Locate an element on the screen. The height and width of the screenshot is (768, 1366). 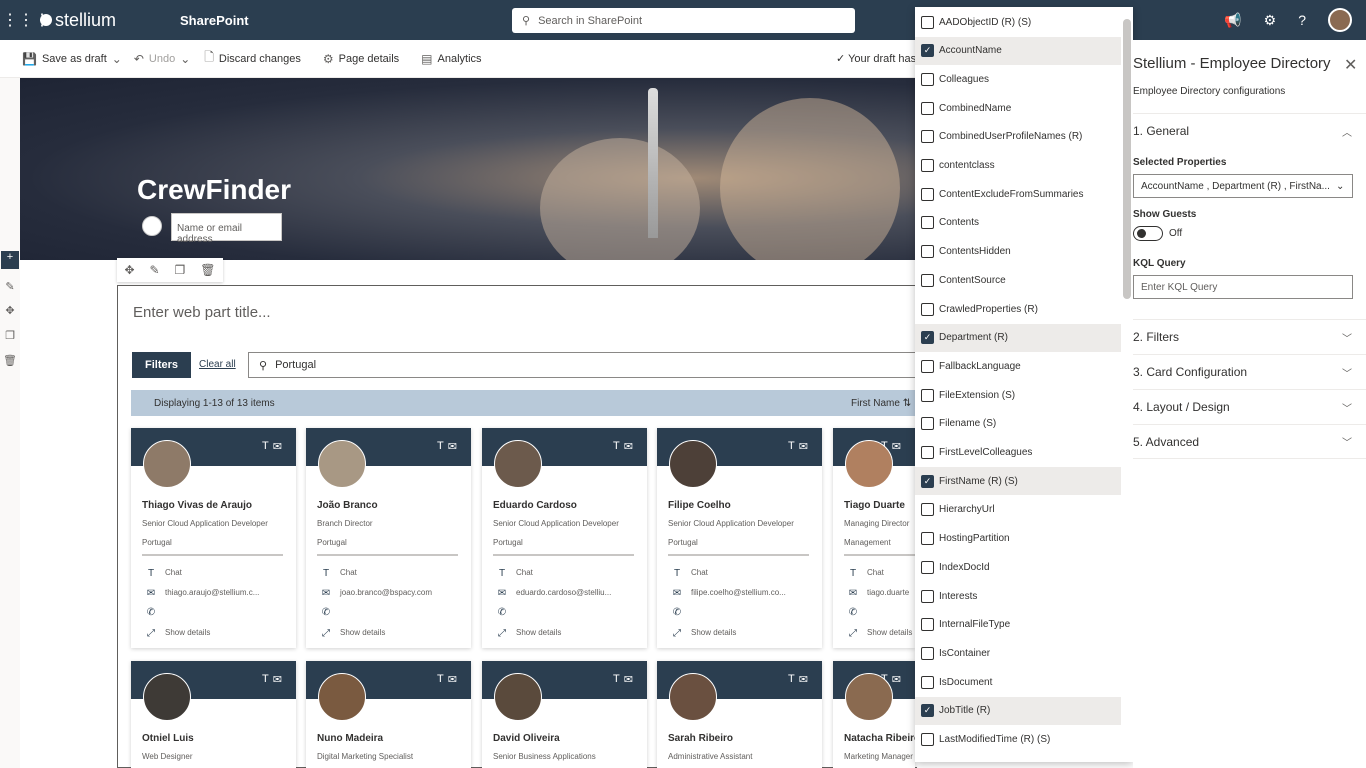
filters-button: Filters is located at coordinates (161, 365).